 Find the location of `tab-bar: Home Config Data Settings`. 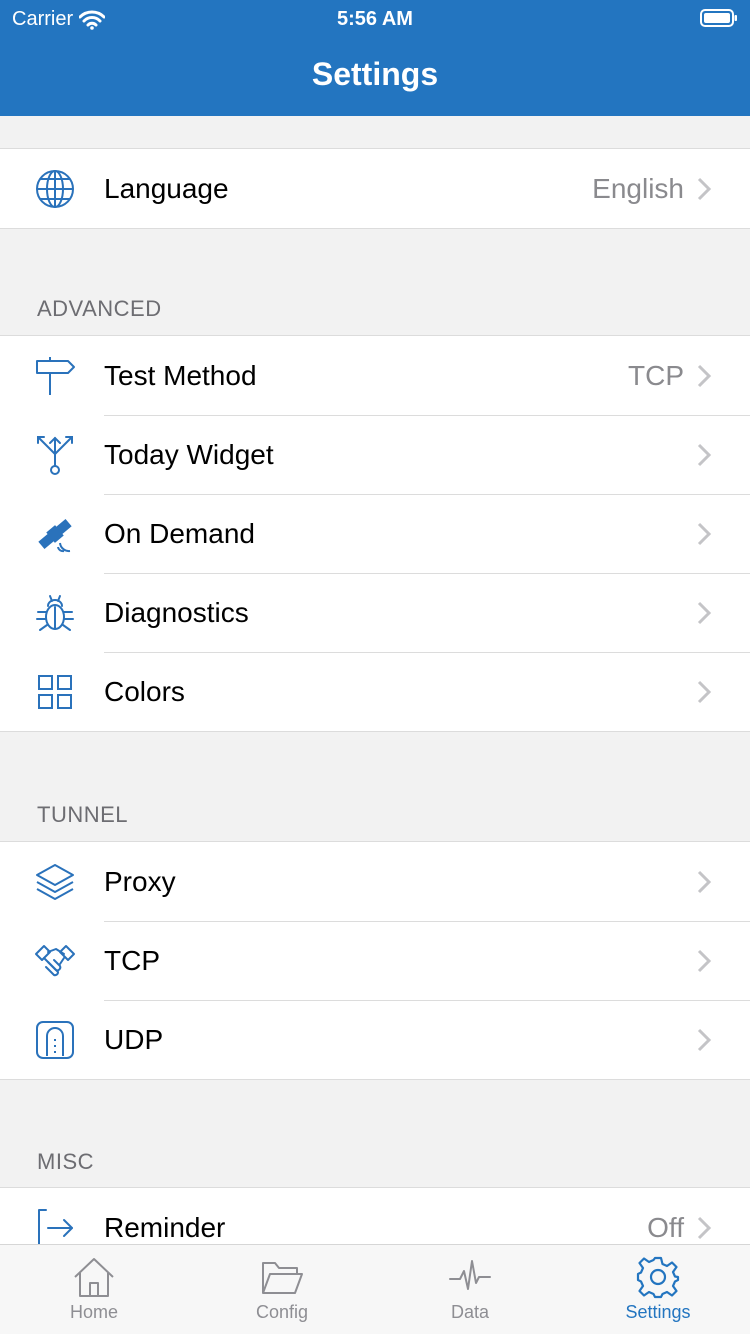

tab-bar: Home Config Data Settings is located at coordinates (375, 1289).